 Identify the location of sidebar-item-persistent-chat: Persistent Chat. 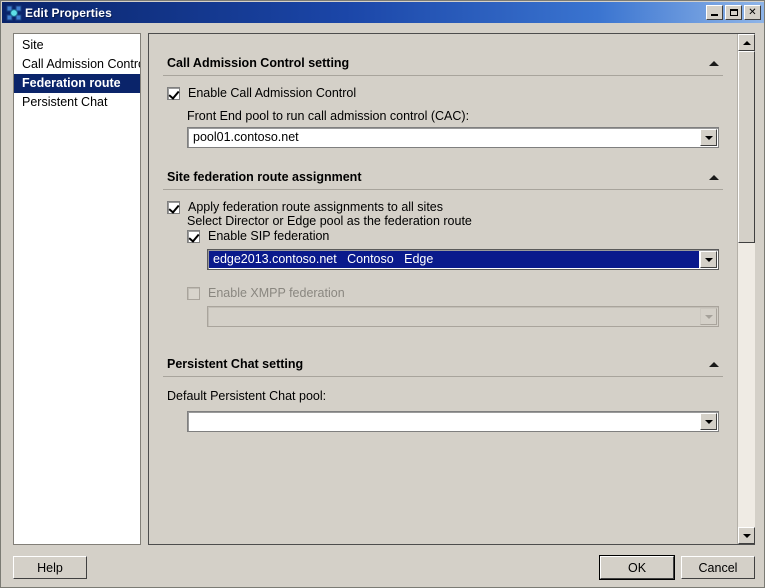
(77, 102).